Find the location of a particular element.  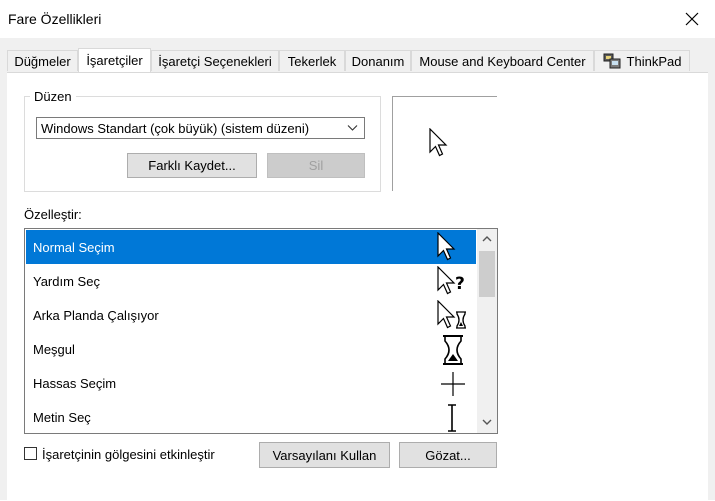

tab-hardware: Donanım is located at coordinates (378, 60).